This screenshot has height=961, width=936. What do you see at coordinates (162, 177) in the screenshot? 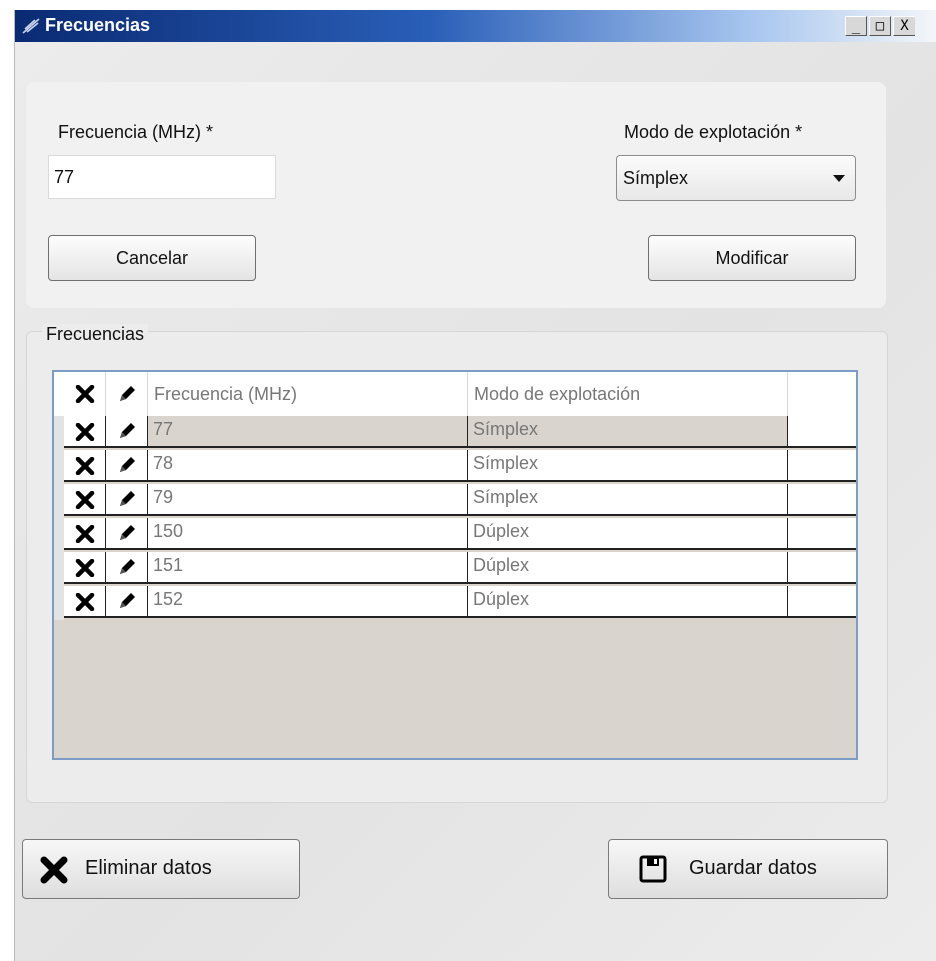
I see `frequency-input: 77` at bounding box center [162, 177].